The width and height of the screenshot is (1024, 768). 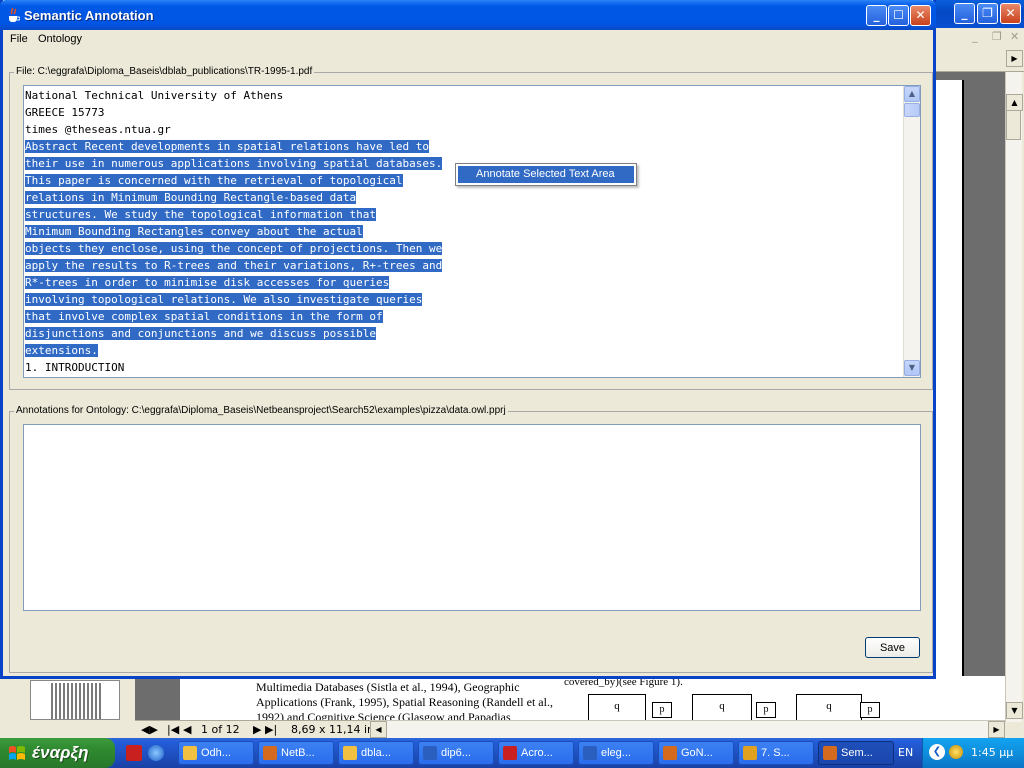 What do you see at coordinates (766, 710) in the screenshot?
I see `figure-box-p2: p` at bounding box center [766, 710].